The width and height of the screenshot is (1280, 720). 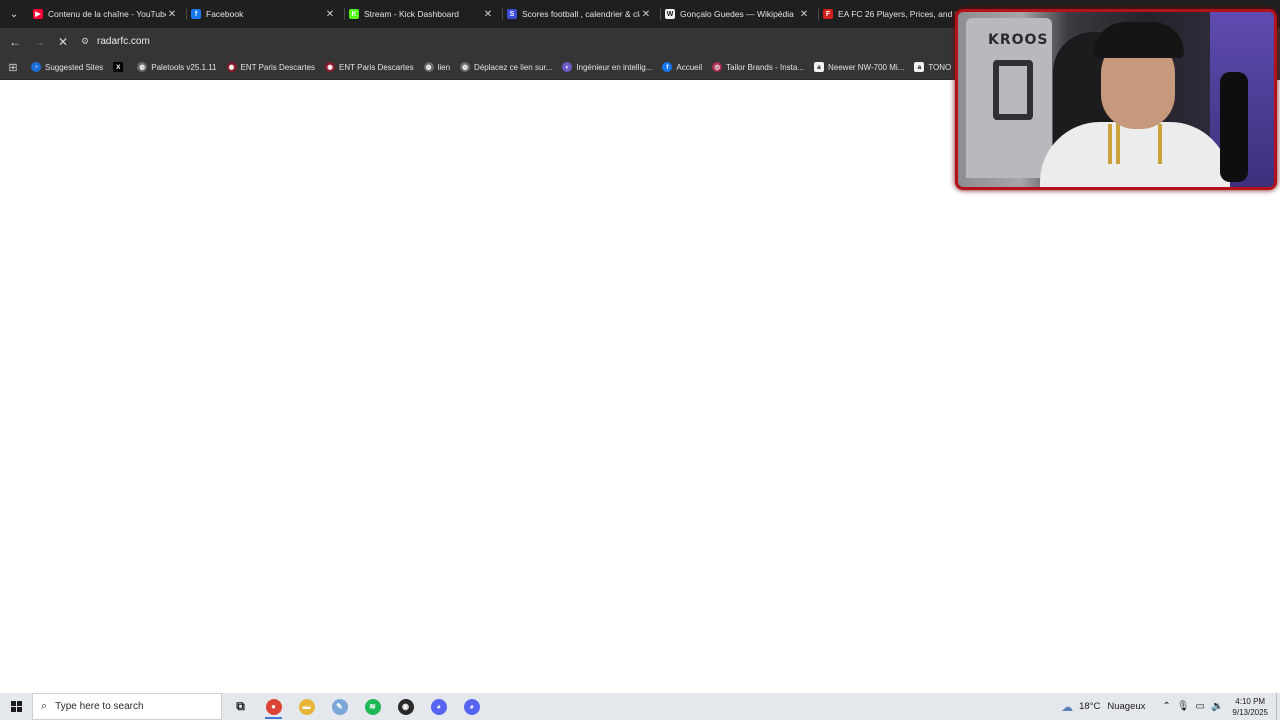 I want to click on volume-icon: 🔉, so click(x=1217, y=706).